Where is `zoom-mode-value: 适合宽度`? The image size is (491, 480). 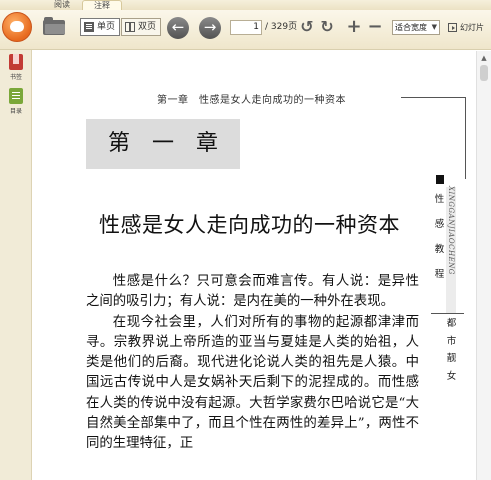 zoom-mode-value: 适合宽度 is located at coordinates (411, 27).